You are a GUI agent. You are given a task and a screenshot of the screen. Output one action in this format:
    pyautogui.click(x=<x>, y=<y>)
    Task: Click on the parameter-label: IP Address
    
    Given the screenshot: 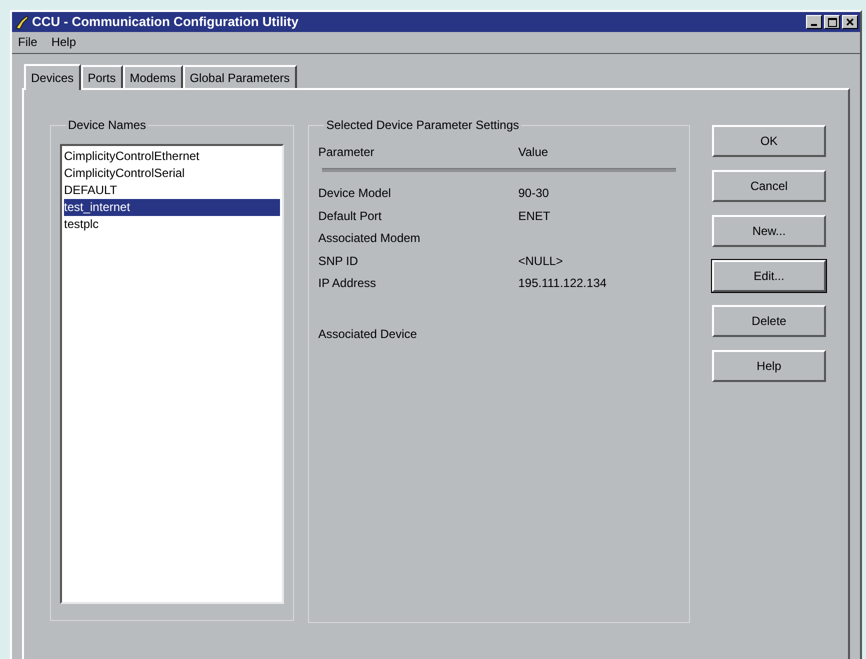 What is the action you would take?
    pyautogui.click(x=348, y=283)
    